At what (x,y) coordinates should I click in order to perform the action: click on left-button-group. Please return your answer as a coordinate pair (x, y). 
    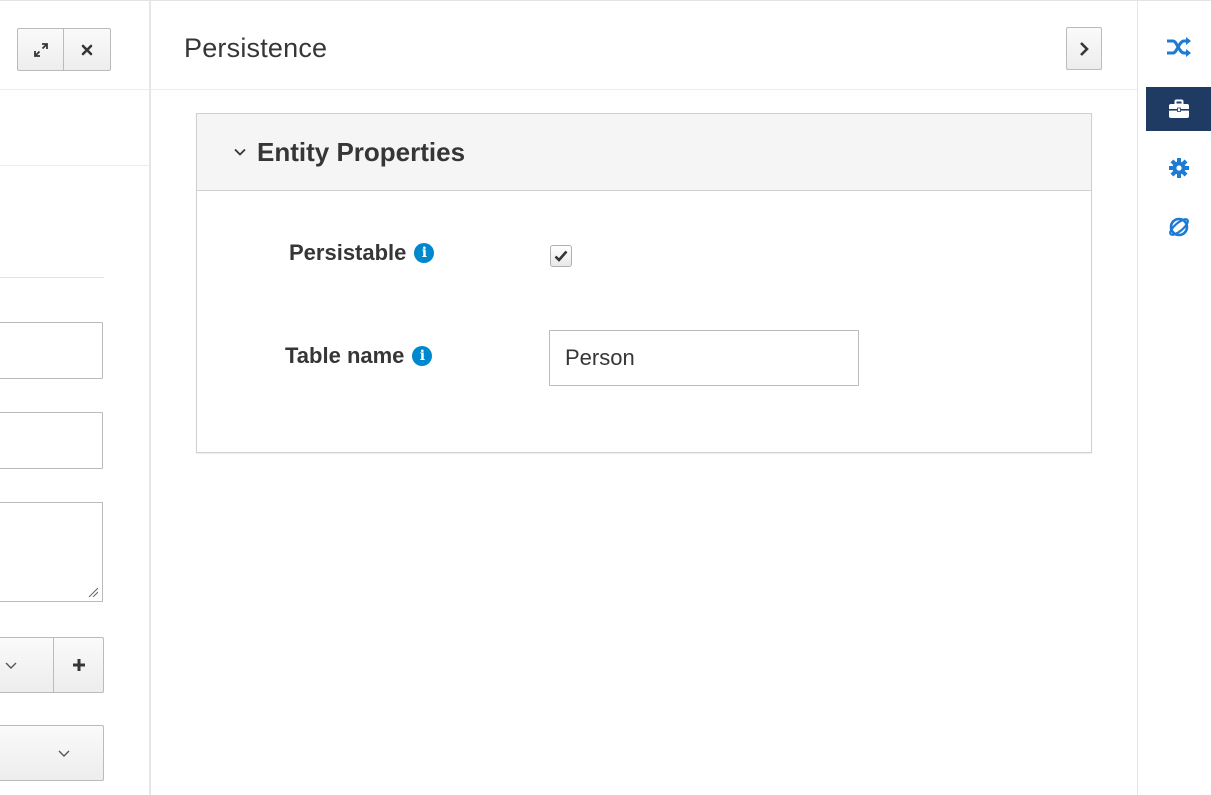
    Looking at the image, I should click on (52, 665).